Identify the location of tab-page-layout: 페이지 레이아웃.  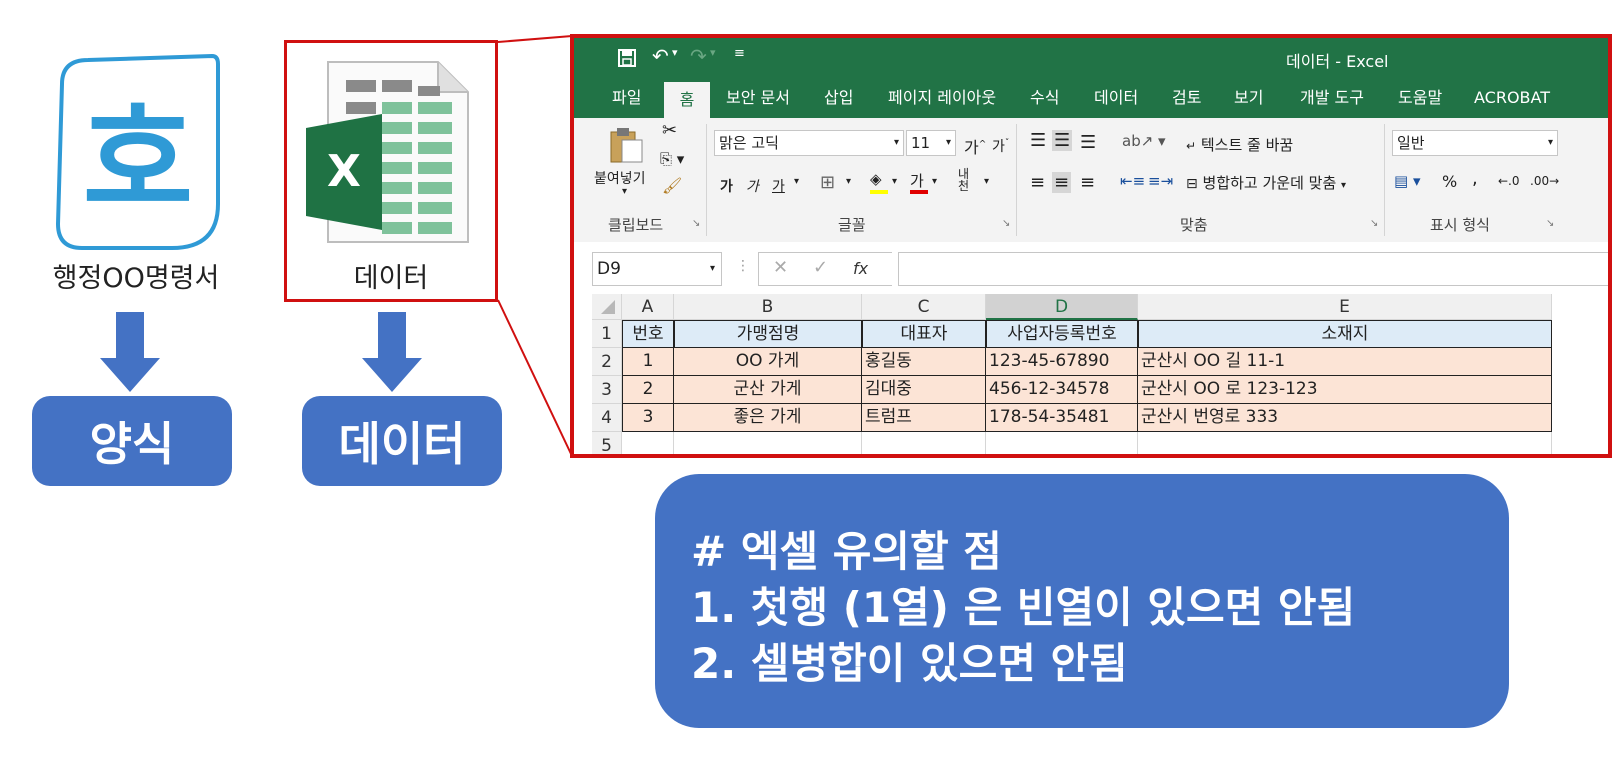
(942, 98).